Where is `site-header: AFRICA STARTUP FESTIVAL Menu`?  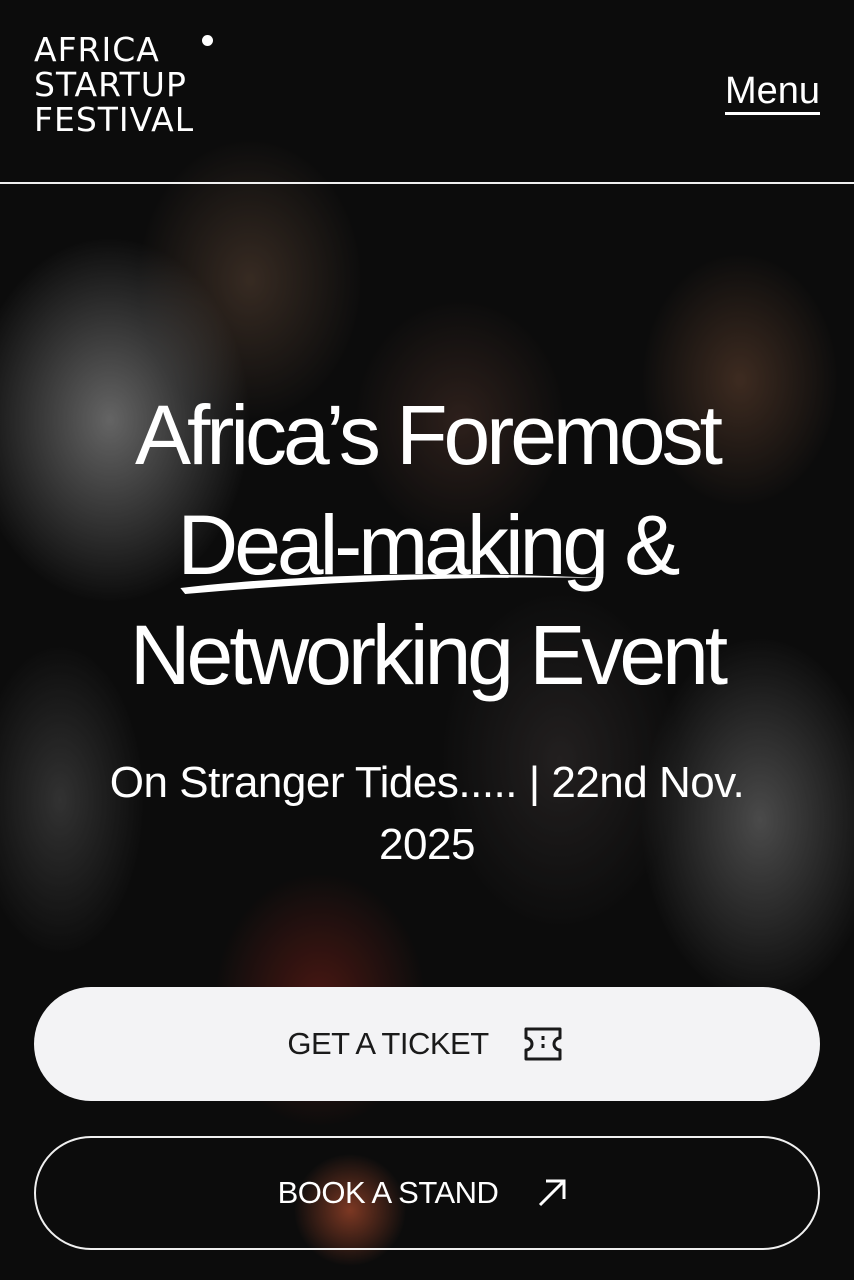
site-header: AFRICA STARTUP FESTIVAL Menu is located at coordinates (427, 92).